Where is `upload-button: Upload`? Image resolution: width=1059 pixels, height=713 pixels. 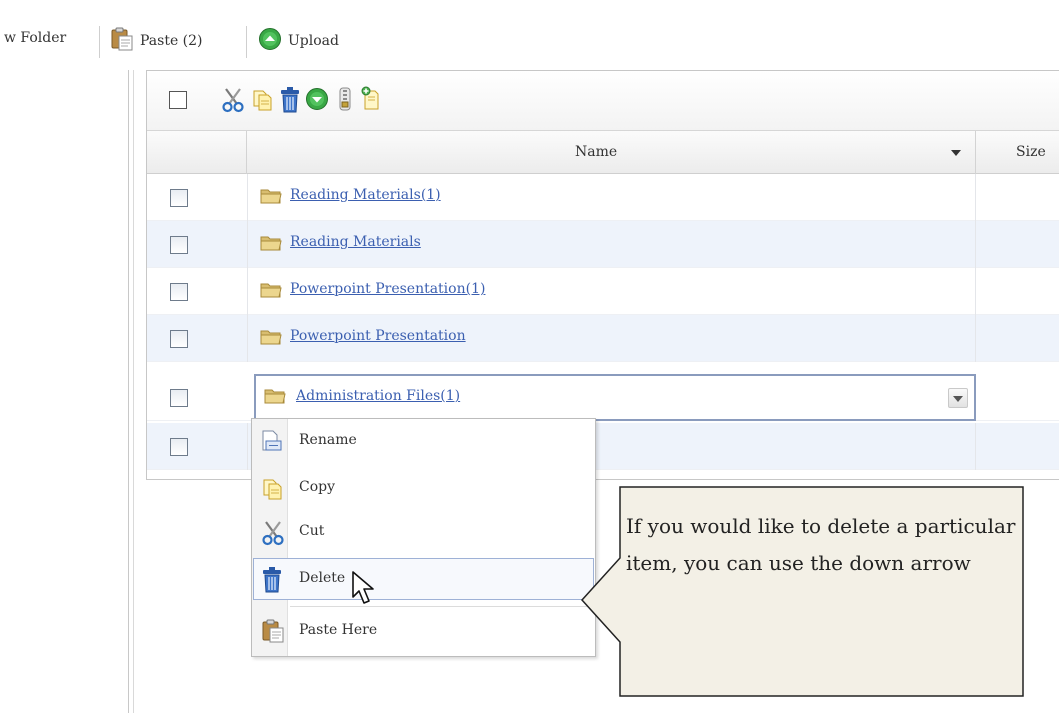 upload-button: Upload is located at coordinates (298, 41).